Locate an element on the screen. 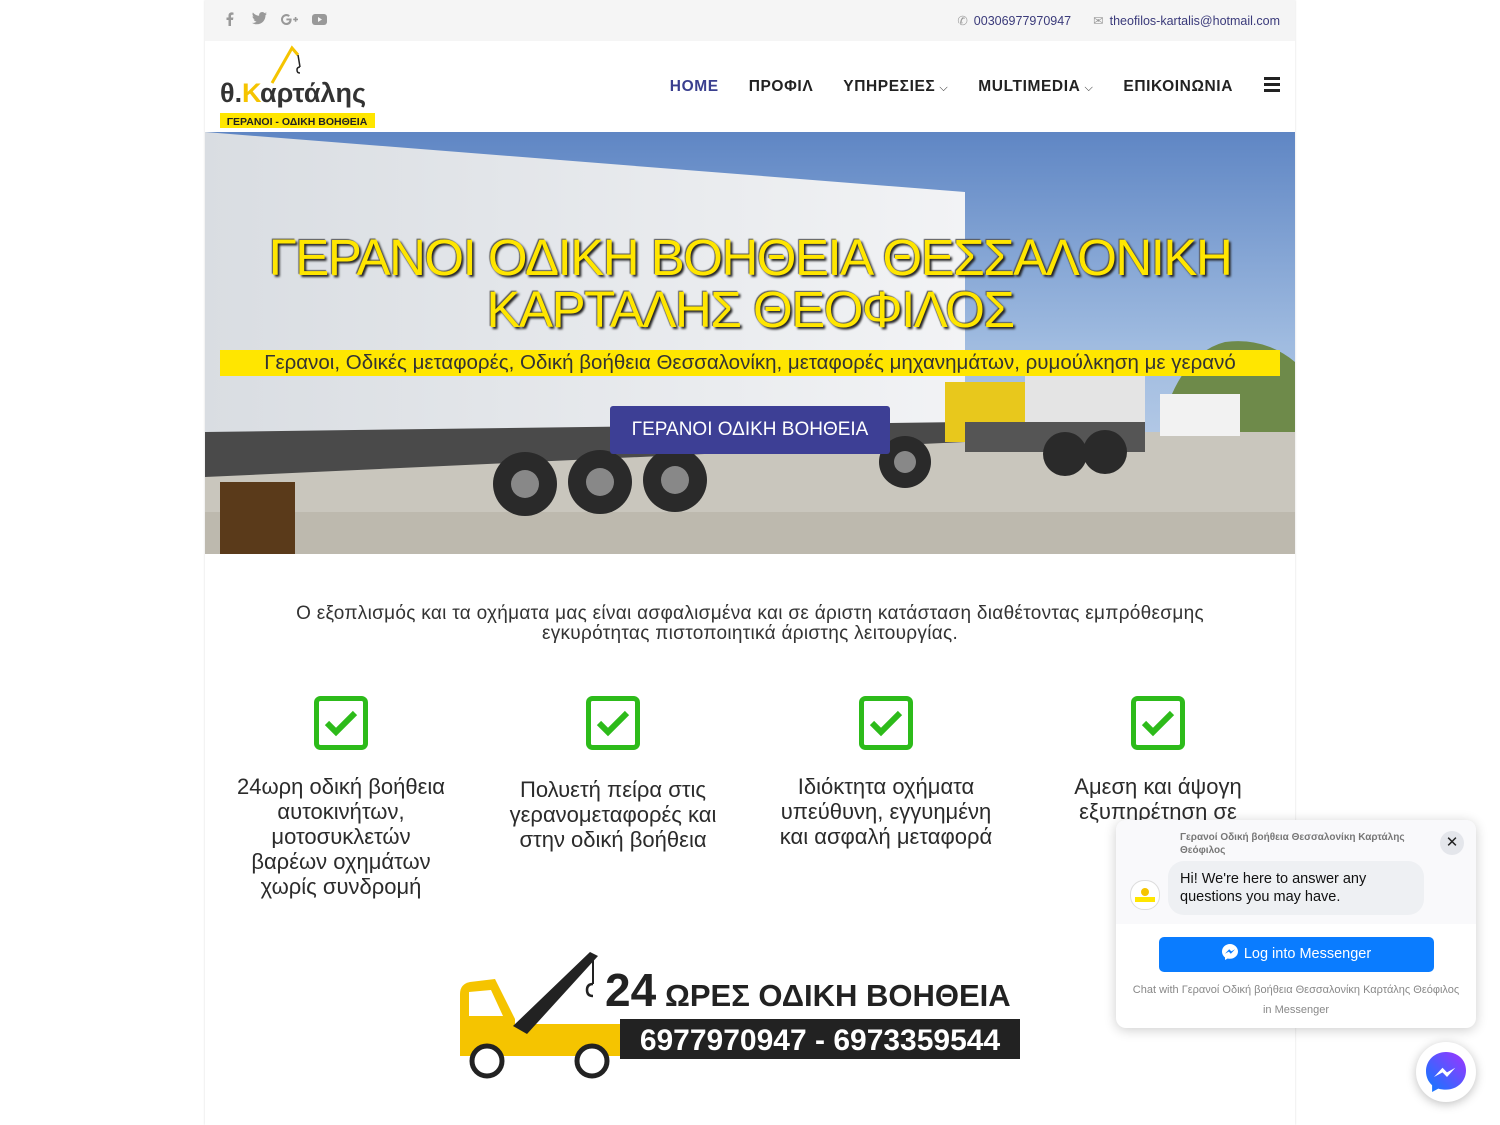 Image resolution: width=1500 pixels, height=1125 pixels. feature-line: υπεύθυνη, εγγυημένη is located at coordinates (886, 811).